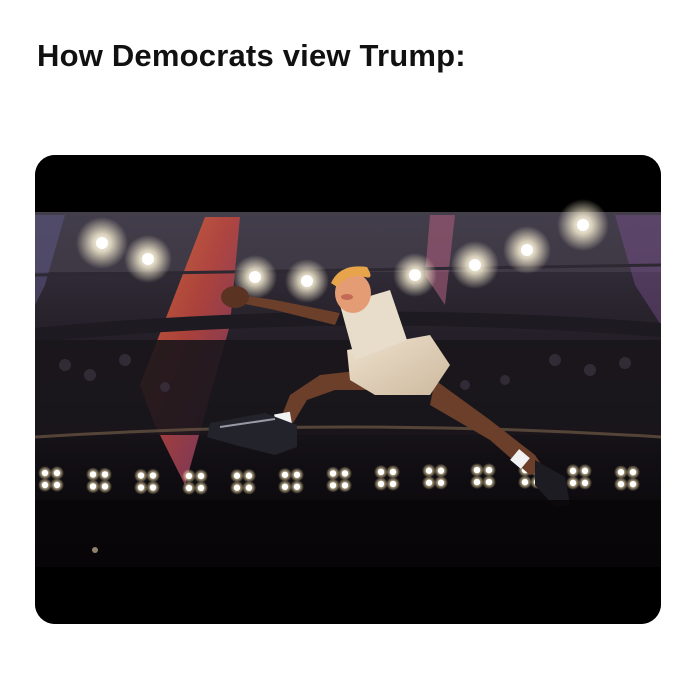 The height and width of the screenshot is (700, 696). I want to click on post-caption: How Democrats view Trump:, so click(251, 55).